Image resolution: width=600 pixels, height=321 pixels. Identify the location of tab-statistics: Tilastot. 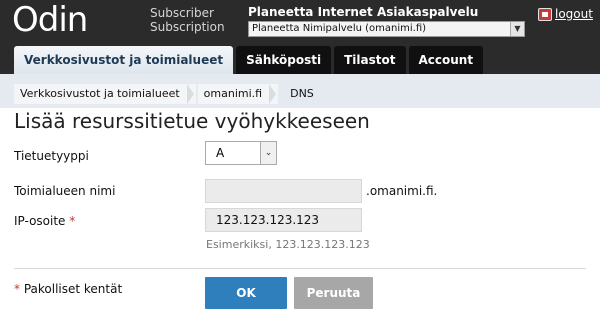
(370, 60).